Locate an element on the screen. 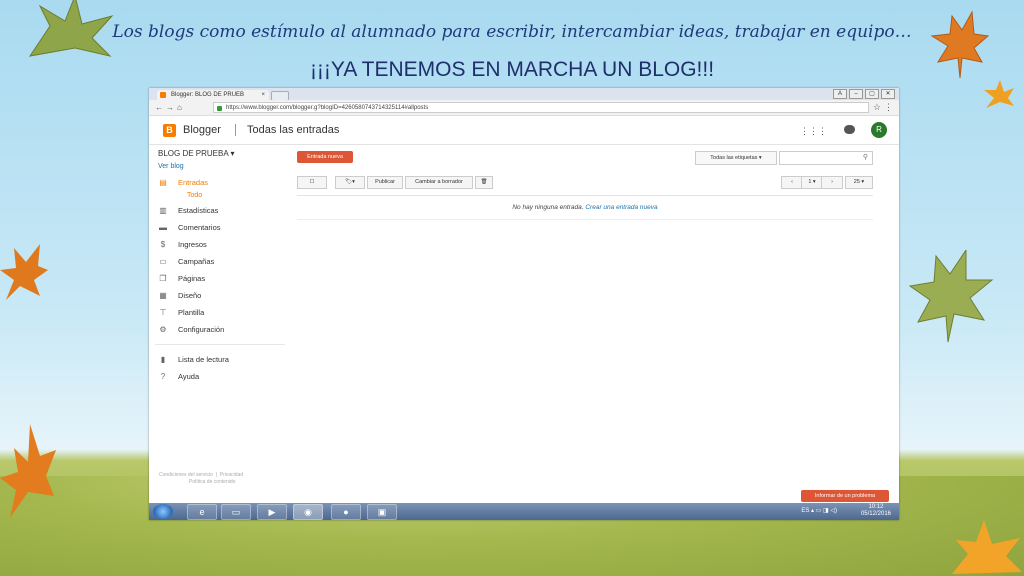 Image resolution: width=1024 pixels, height=576 pixels. label-tag-button: 🏷▾ is located at coordinates (350, 182).